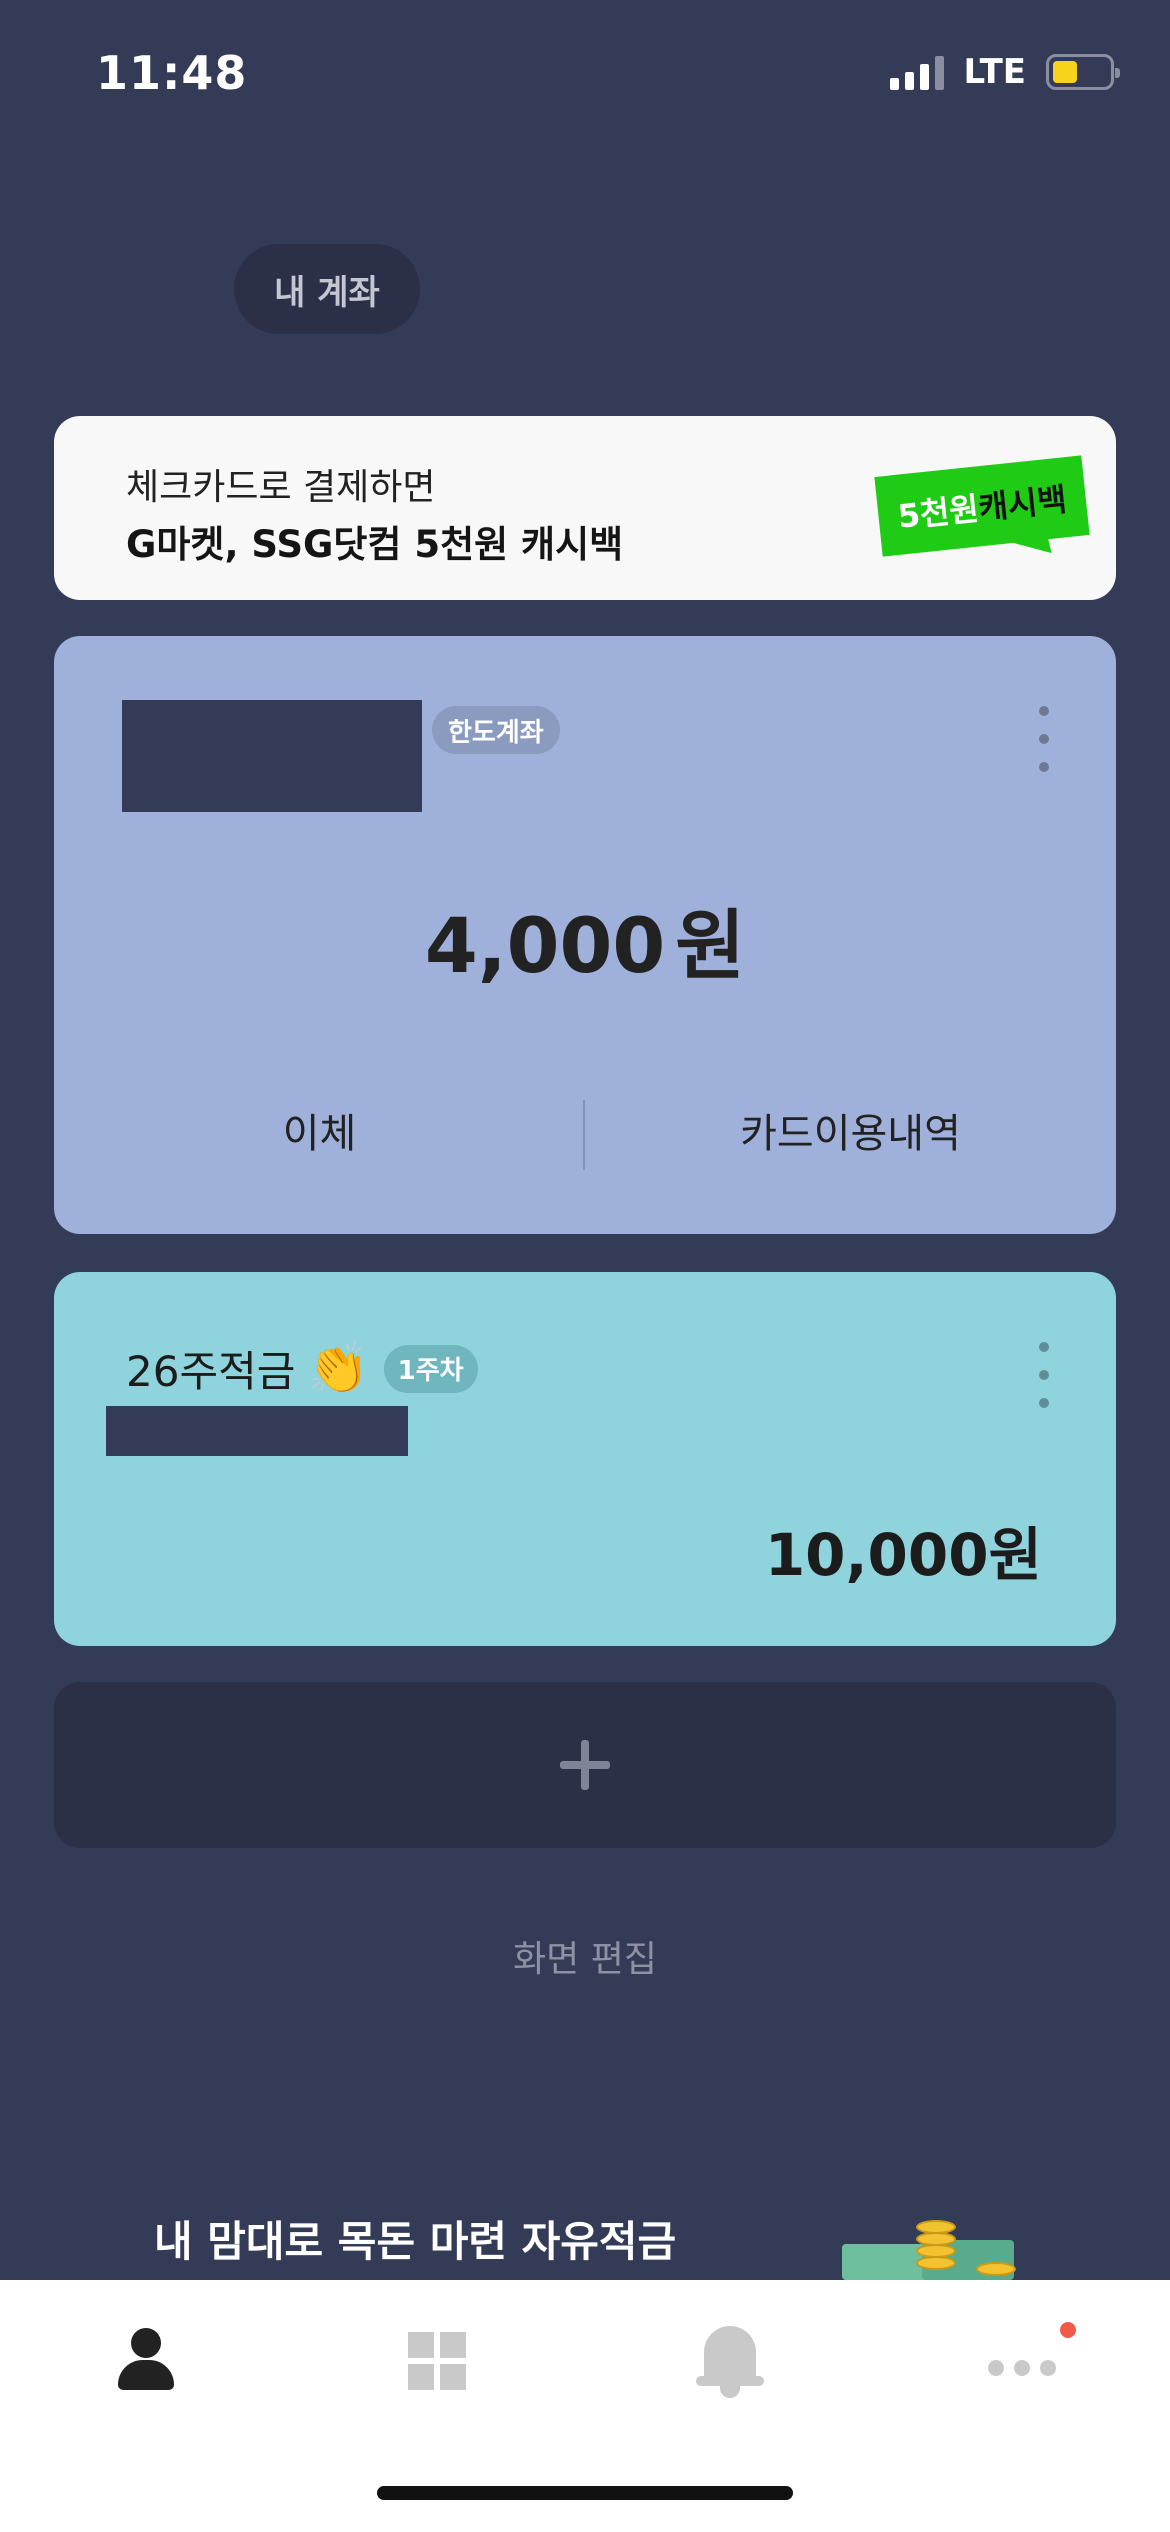 Image resolution: width=1170 pixels, height=2532 pixels. I want to click on banner-subtitle: 체크카드로 결제하면, so click(281, 487).